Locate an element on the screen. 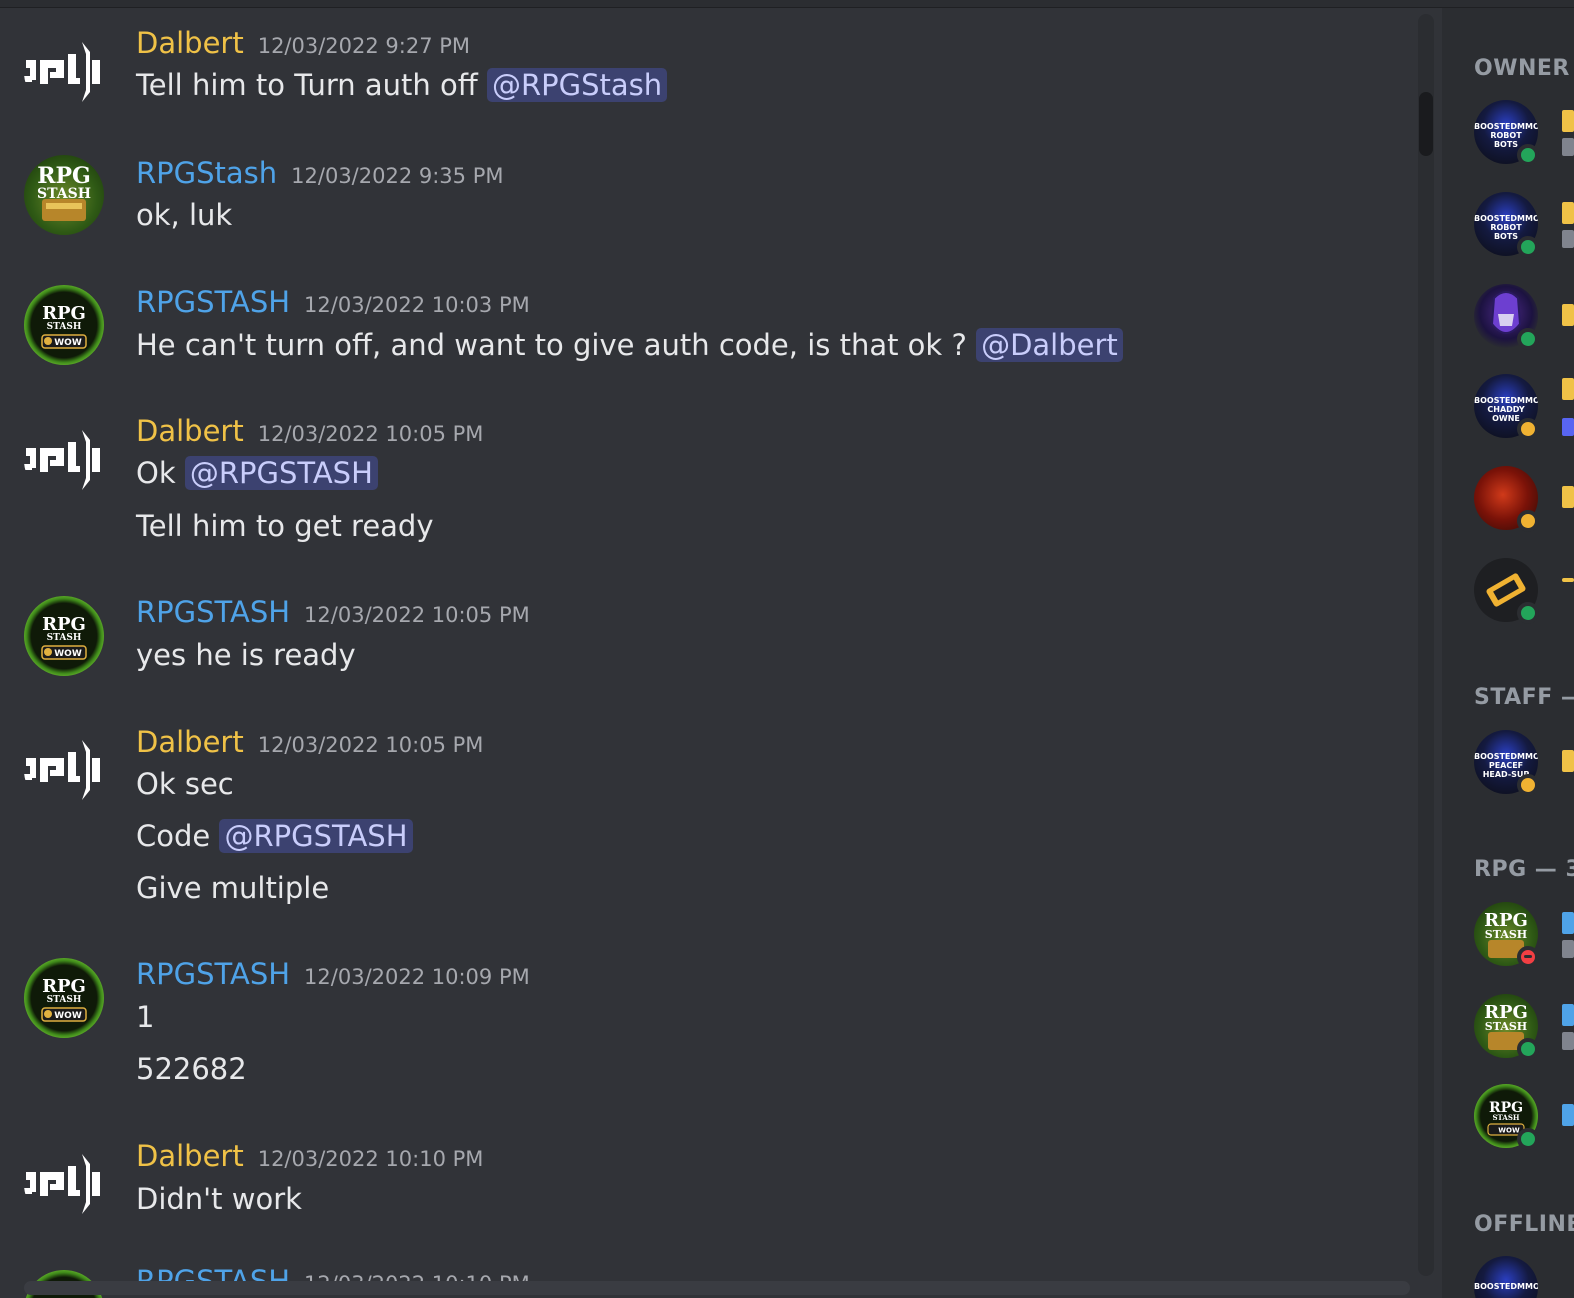 Image resolution: width=1574 pixels, height=1298 pixels. member-item: RPG STASH WOW is located at coordinates (1524, 1118).